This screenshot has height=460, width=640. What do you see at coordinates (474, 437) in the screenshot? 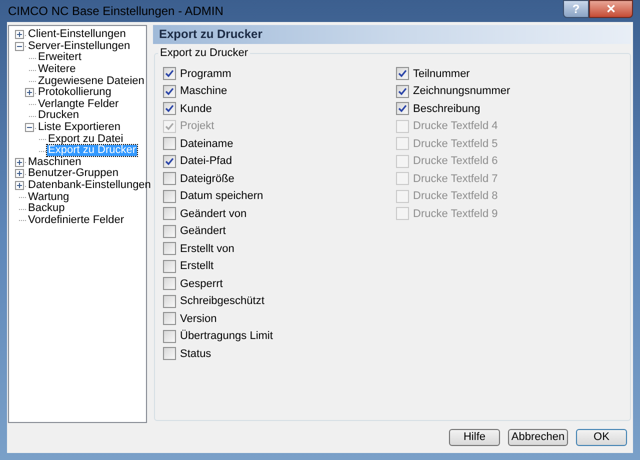
I see `dialog-button: Hilfe` at bounding box center [474, 437].